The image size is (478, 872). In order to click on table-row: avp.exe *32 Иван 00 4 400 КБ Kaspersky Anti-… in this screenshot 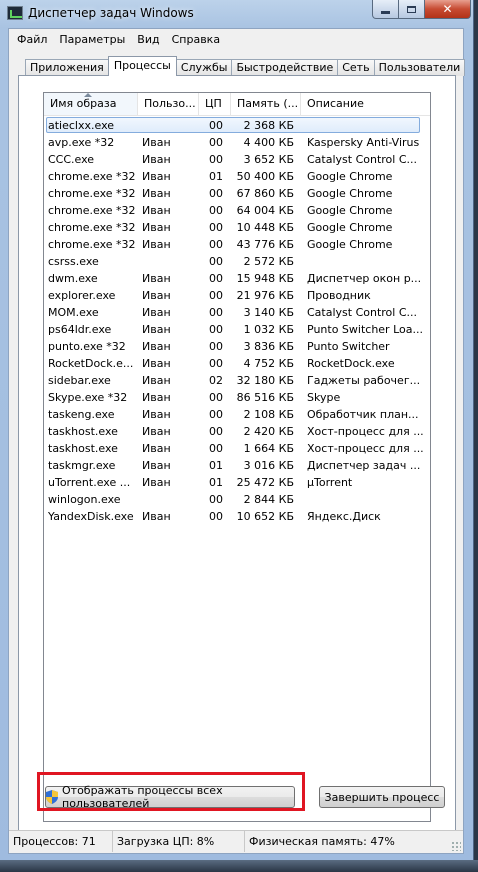, I will do `click(237, 142)`.